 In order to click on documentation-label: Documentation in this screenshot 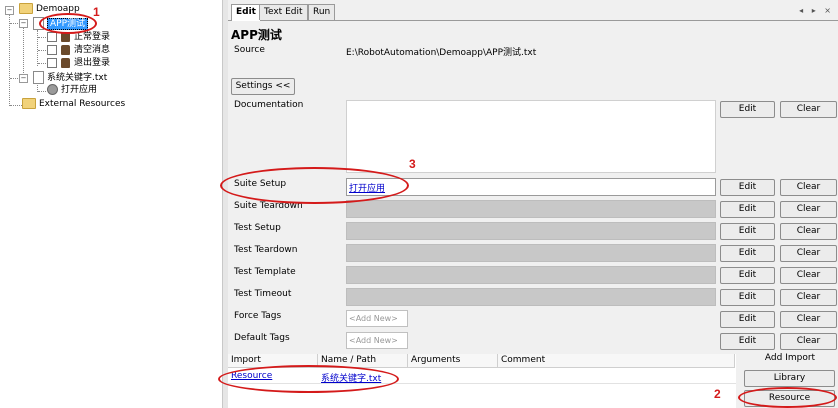, I will do `click(269, 105)`.